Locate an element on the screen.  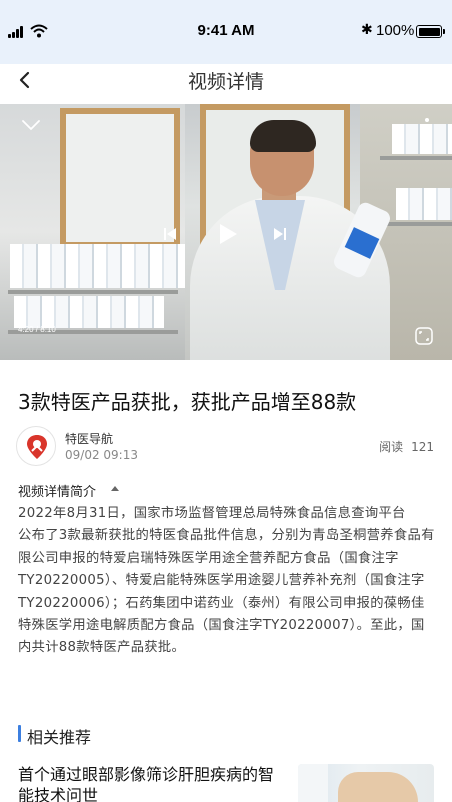
section-accent-bar is located at coordinates (19, 733).